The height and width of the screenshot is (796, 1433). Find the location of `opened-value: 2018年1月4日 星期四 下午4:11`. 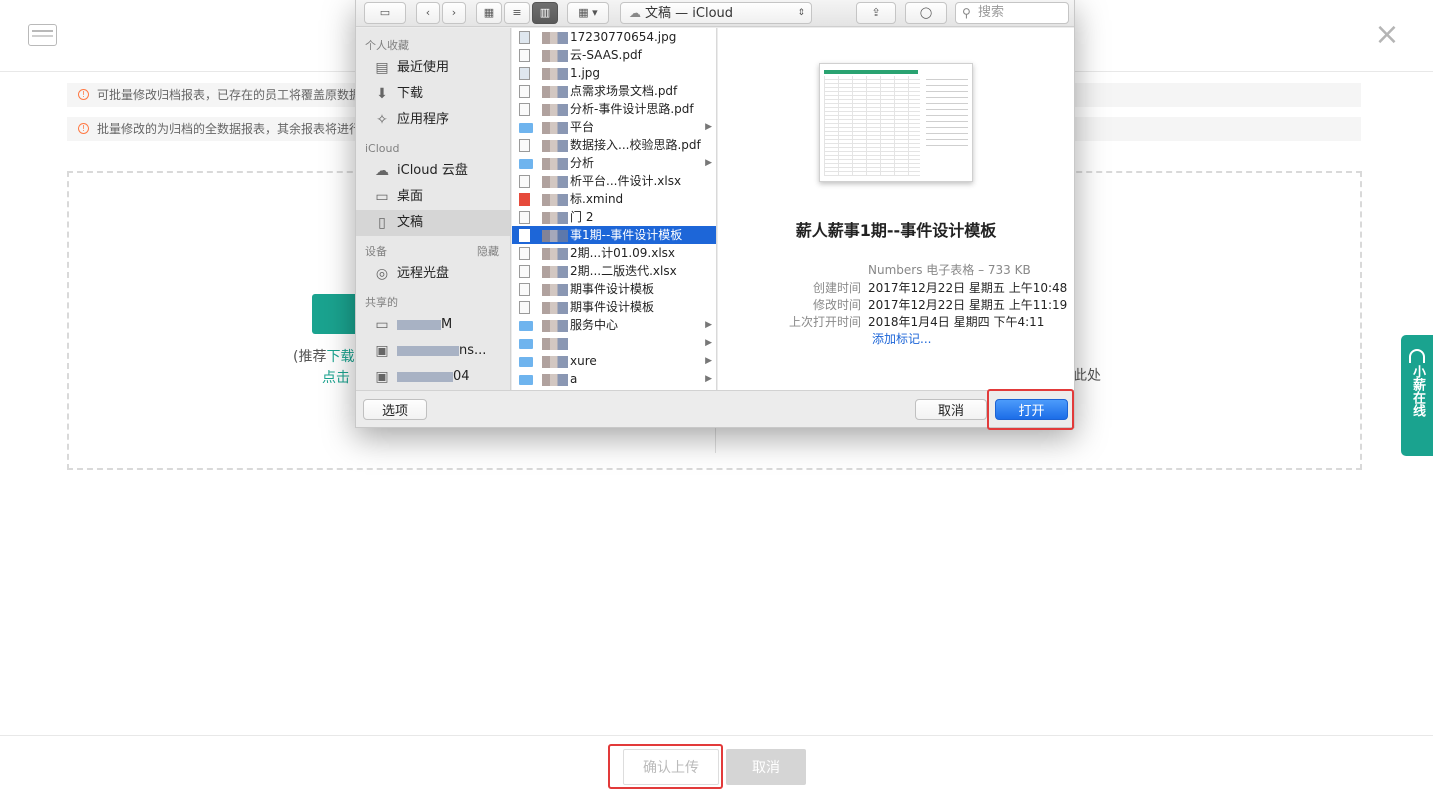

opened-value: 2018年1月4日 星期四 下午4:11 is located at coordinates (956, 322).